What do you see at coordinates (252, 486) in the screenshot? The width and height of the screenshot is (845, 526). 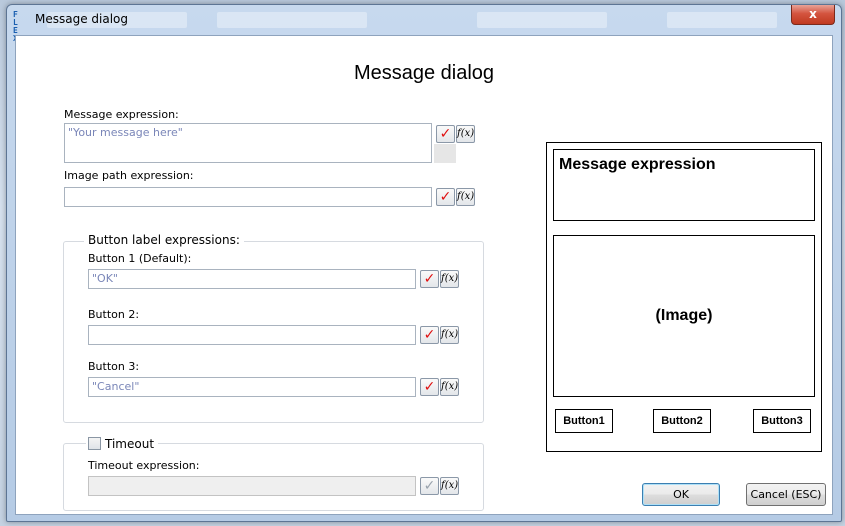 I see `timeout-expression-input` at bounding box center [252, 486].